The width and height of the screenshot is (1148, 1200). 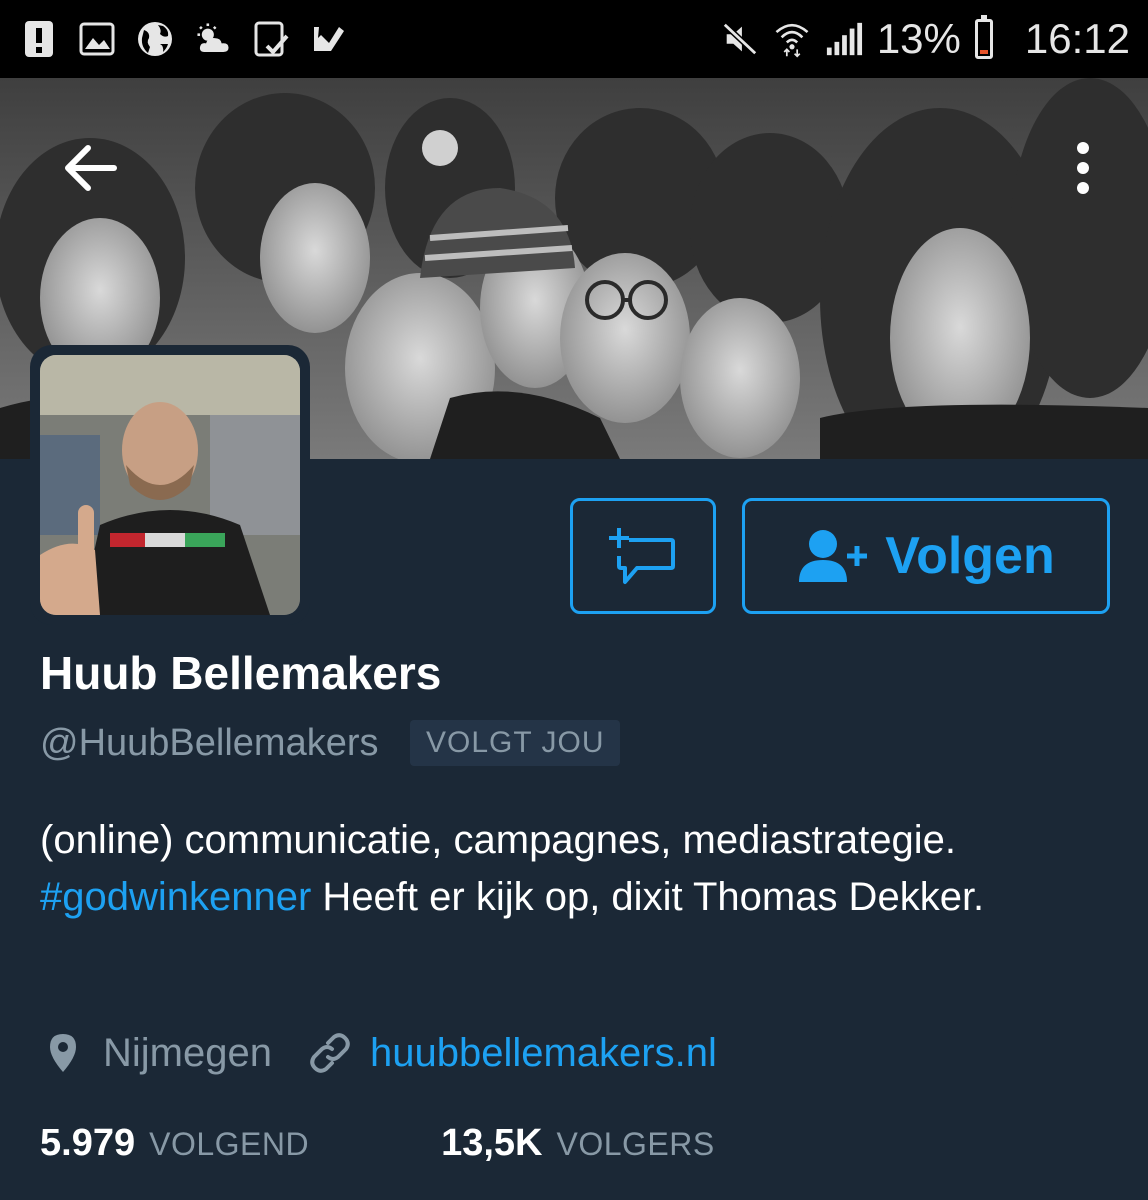 I want to click on more-vertical-icon, so click(x=1083, y=168).